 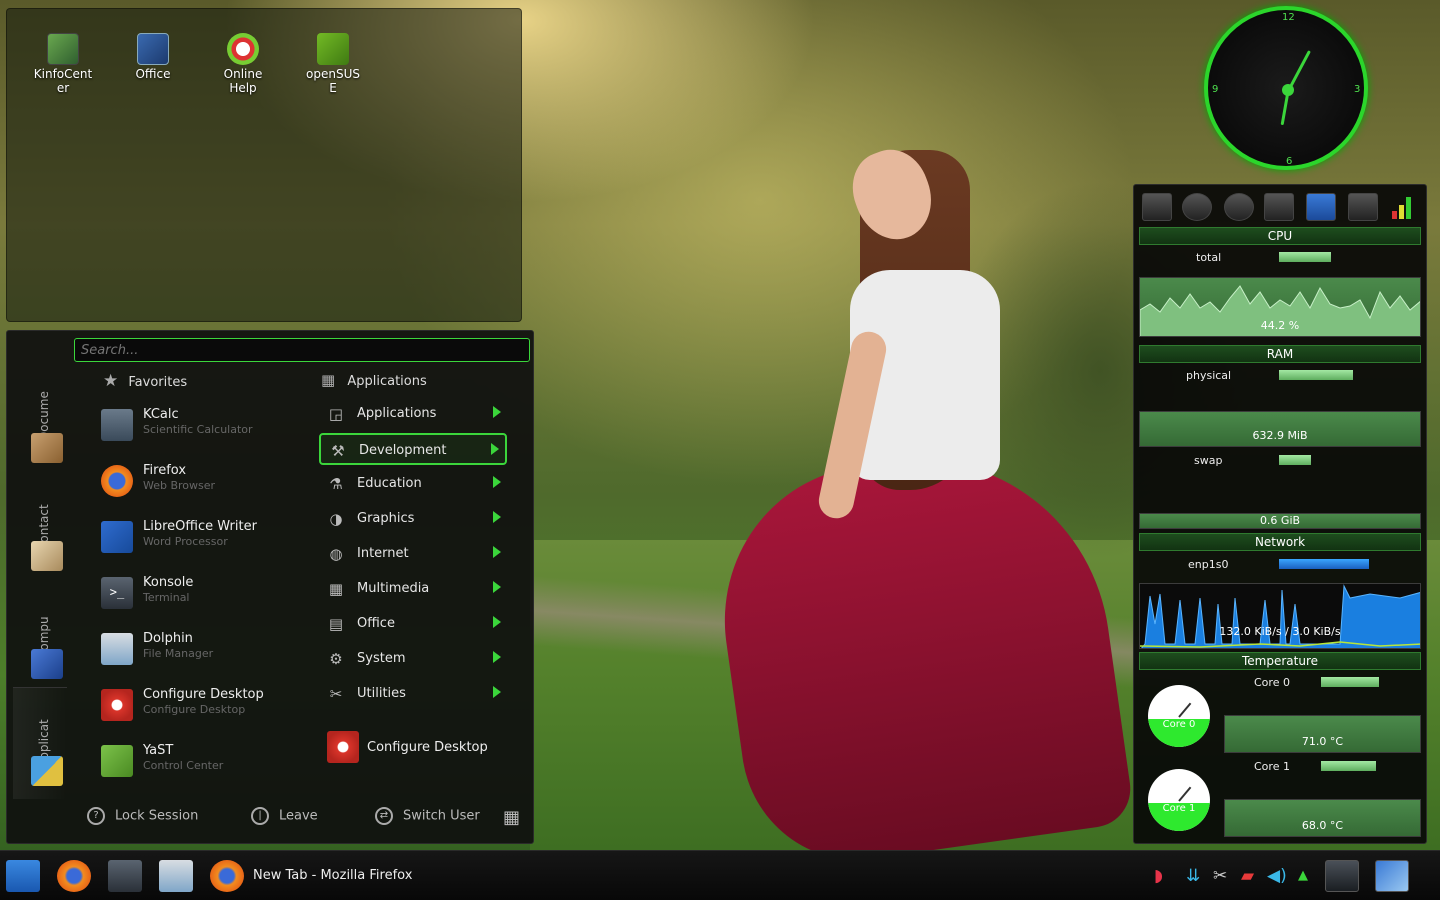 I want to click on favorite-dolphin: Dolphin File Manager, so click(x=201, y=651).